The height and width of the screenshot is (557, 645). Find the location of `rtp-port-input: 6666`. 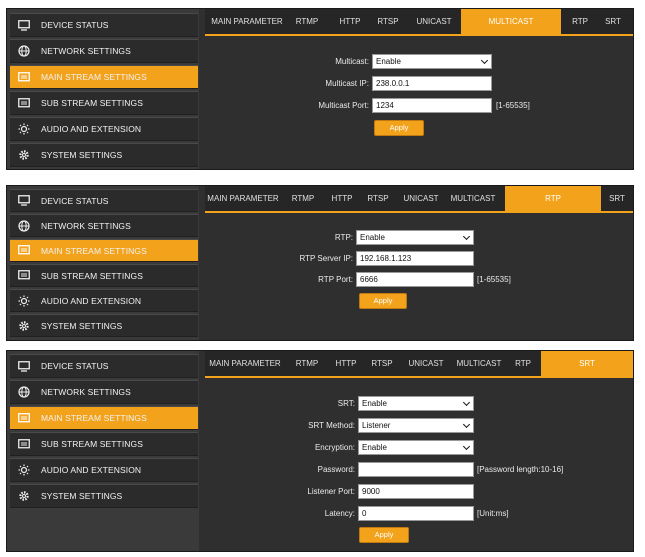

rtp-port-input: 6666 is located at coordinates (415, 279).